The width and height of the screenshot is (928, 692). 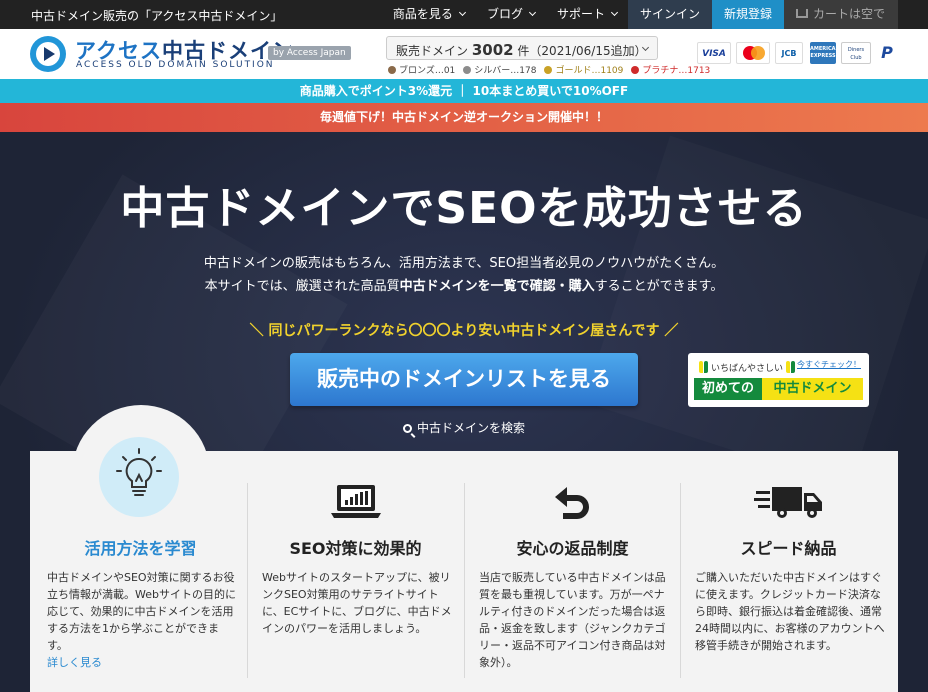 I want to click on silver-dot-icon, so click(x=467, y=70).